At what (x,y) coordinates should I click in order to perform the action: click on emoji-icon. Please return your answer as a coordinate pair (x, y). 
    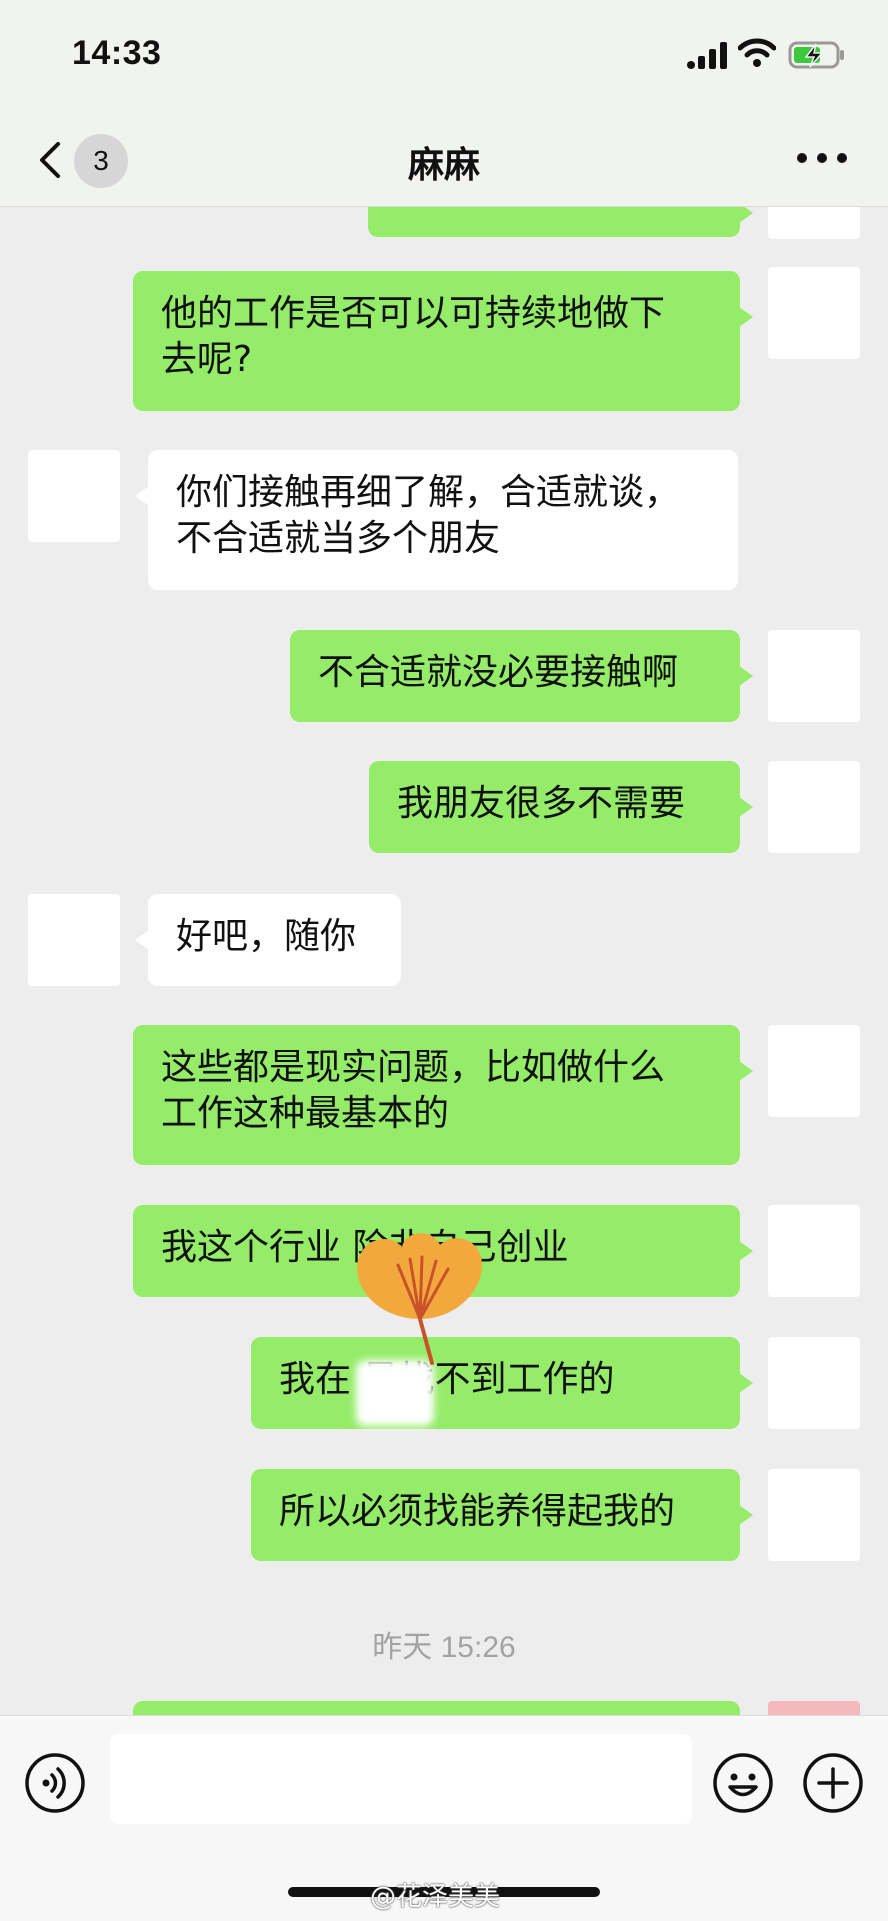
    Looking at the image, I should click on (743, 1783).